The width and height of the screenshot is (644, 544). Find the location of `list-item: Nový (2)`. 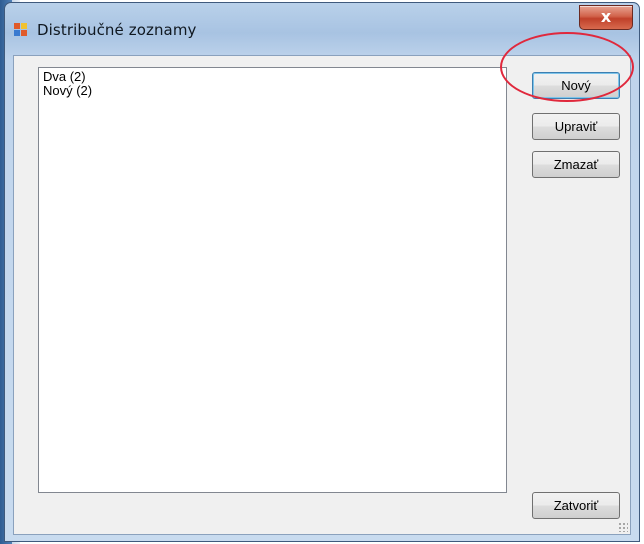

list-item: Nový (2) is located at coordinates (272, 91).